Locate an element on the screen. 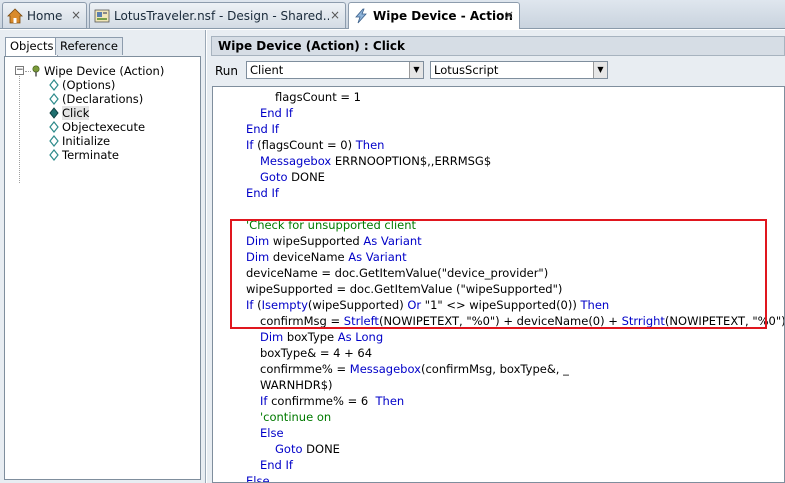 The height and width of the screenshot is (483, 785). code-token: WARNHDR$) is located at coordinates (296, 385).